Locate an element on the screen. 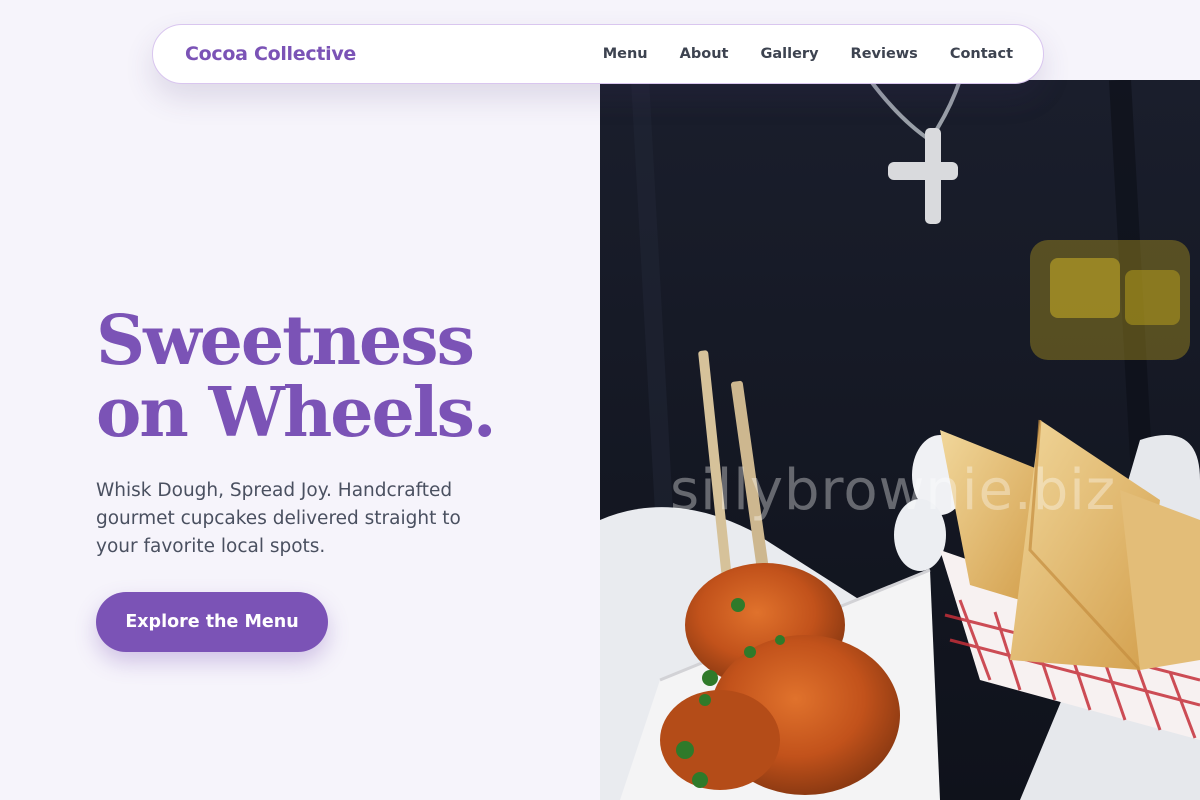 The height and width of the screenshot is (800, 1200). watermark-text: sillybrownie.biz is located at coordinates (893, 490).